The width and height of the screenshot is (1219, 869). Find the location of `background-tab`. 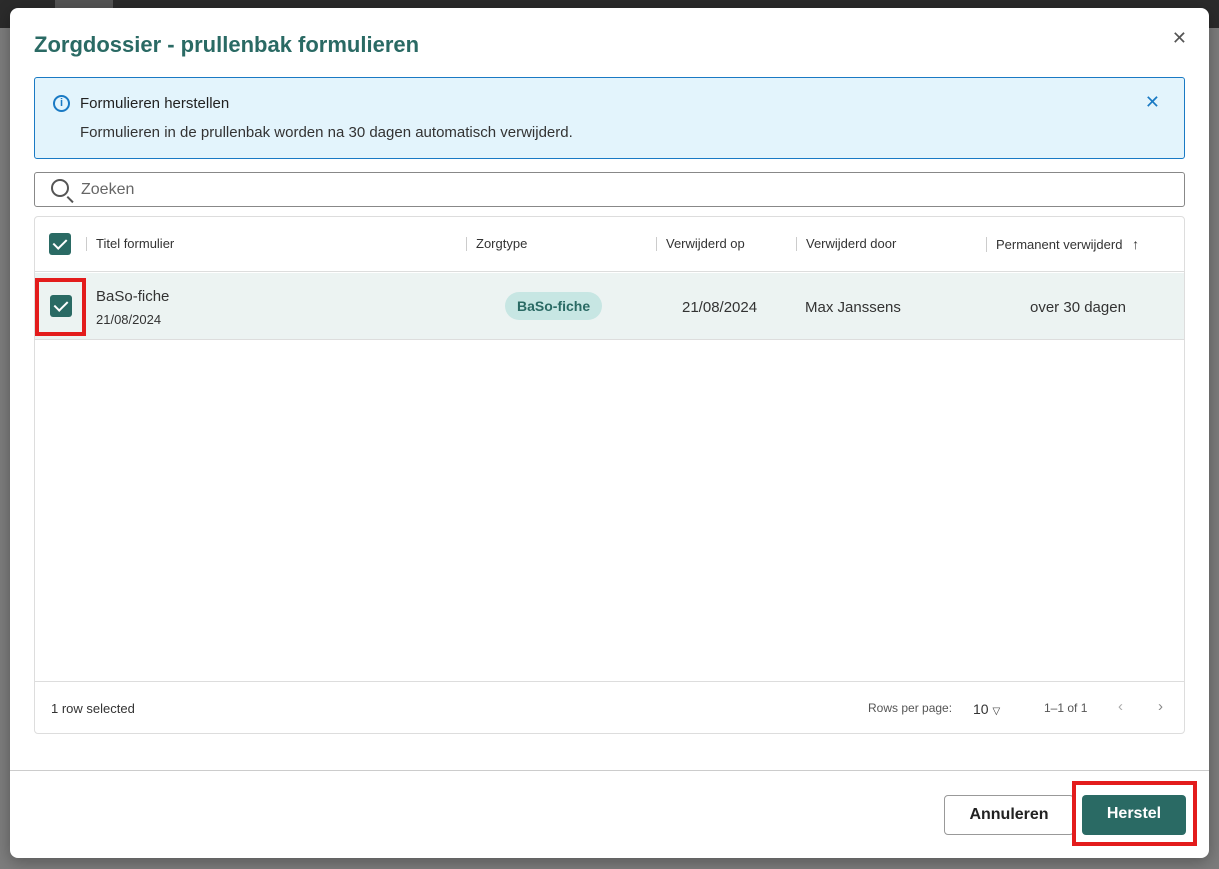

background-tab is located at coordinates (84, 4).